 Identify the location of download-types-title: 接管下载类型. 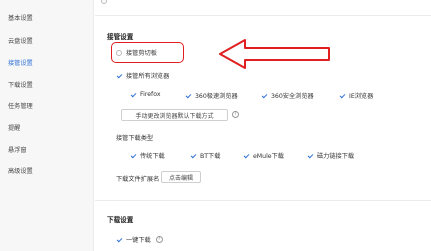
(135, 138).